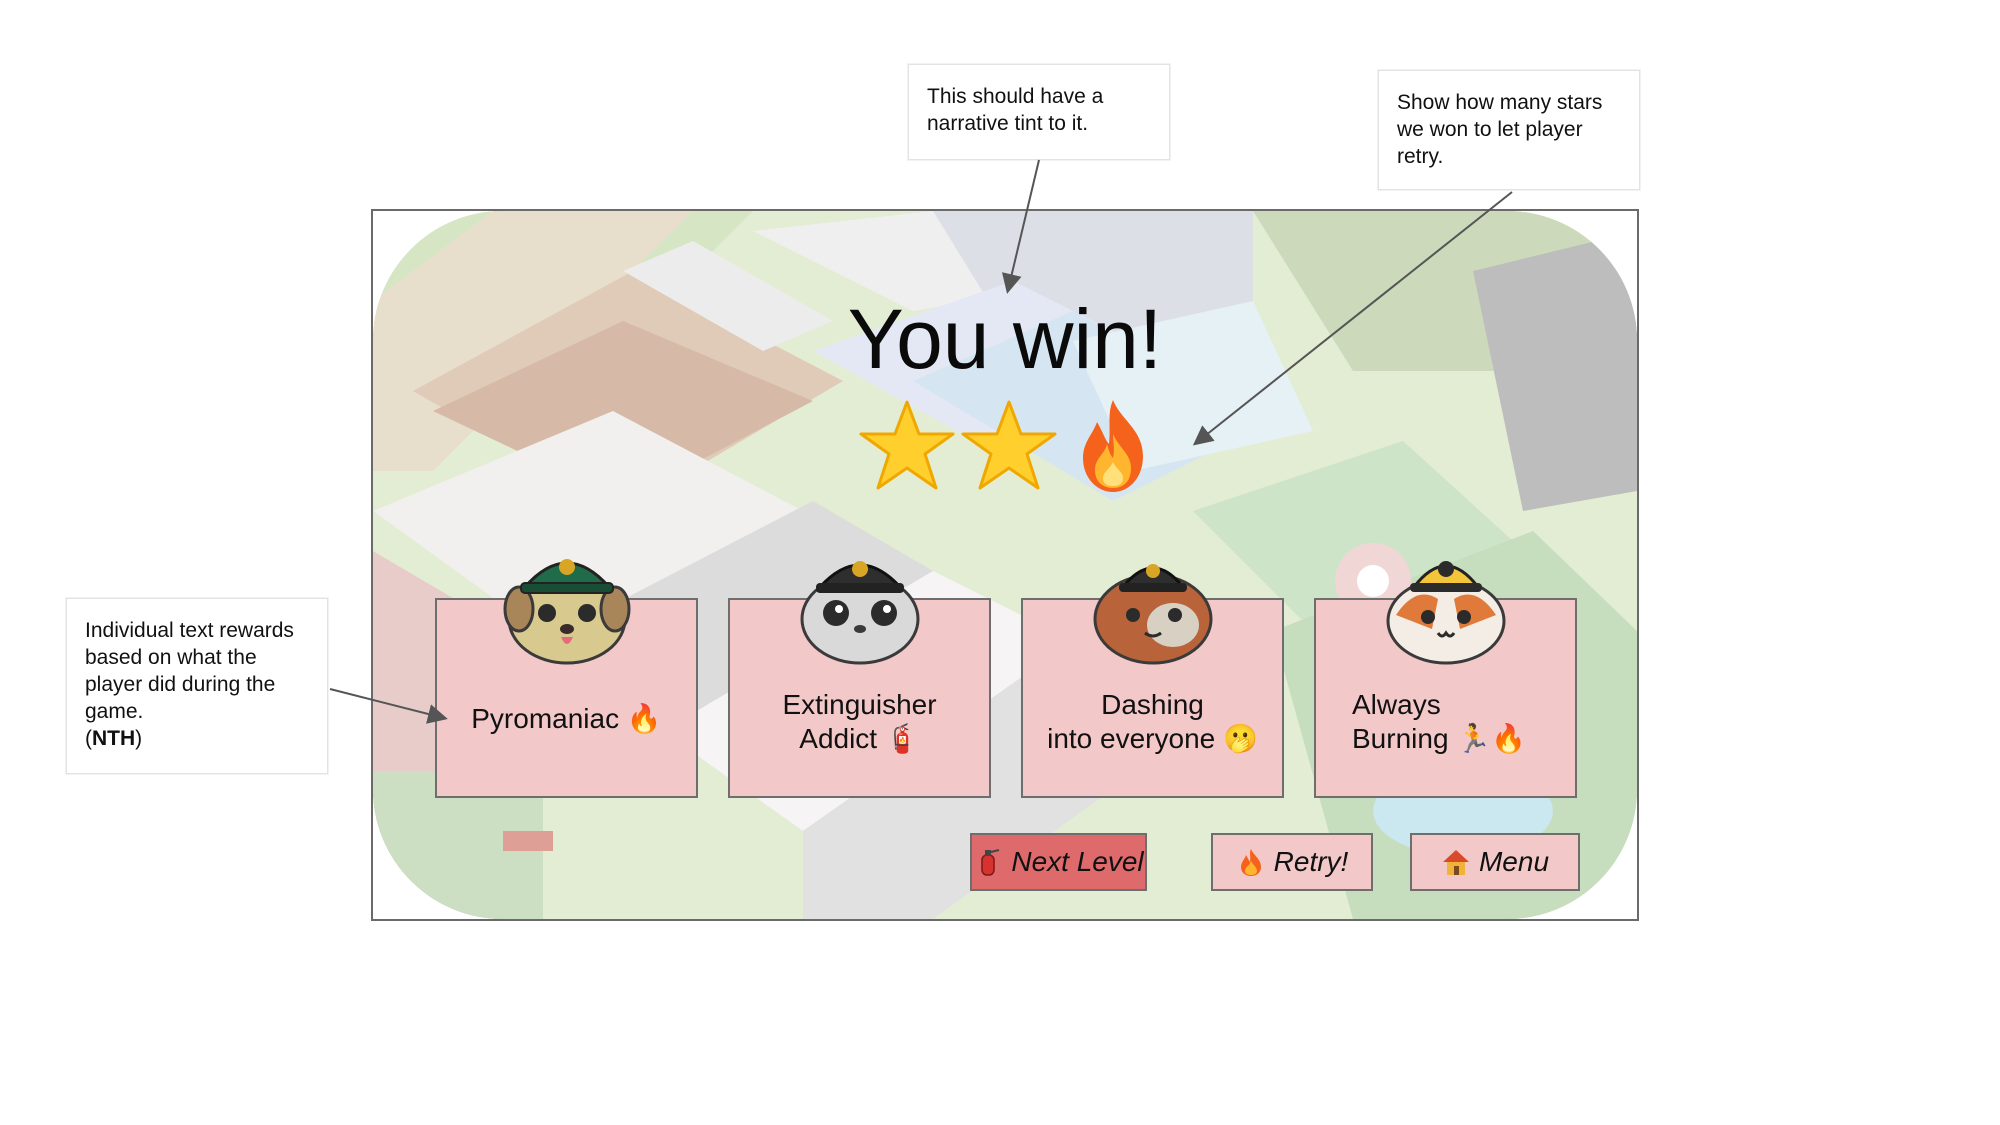 This screenshot has width=2000, height=1125. I want to click on guinea-pig-firefighter-avatar, so click(1153, 614).